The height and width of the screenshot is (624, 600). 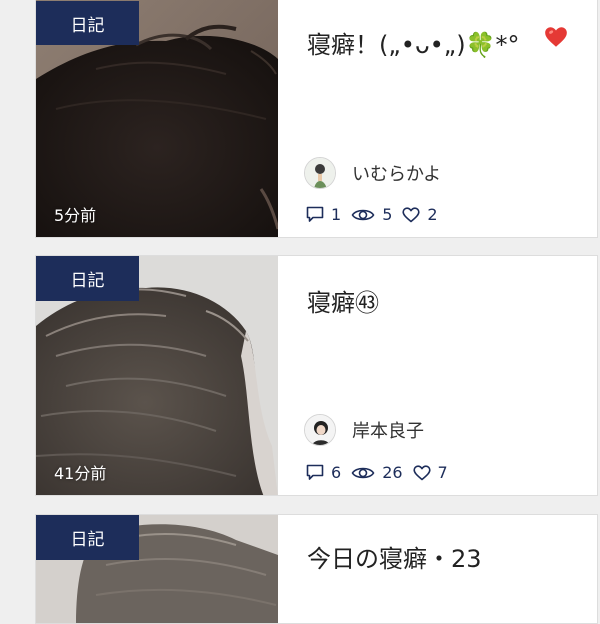 I want to click on post-title: 寝癖！(„•ᴗ•„)🍀*°, so click(x=413, y=42).